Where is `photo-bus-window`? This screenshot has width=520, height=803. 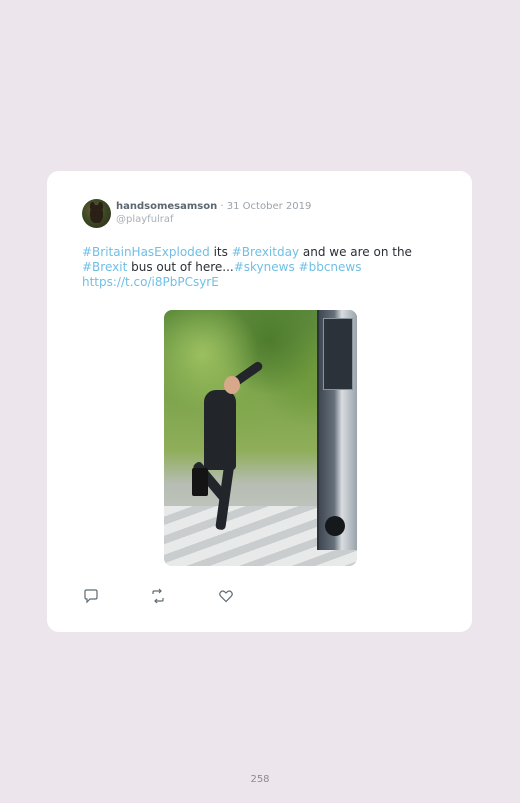
photo-bus-window is located at coordinates (338, 354).